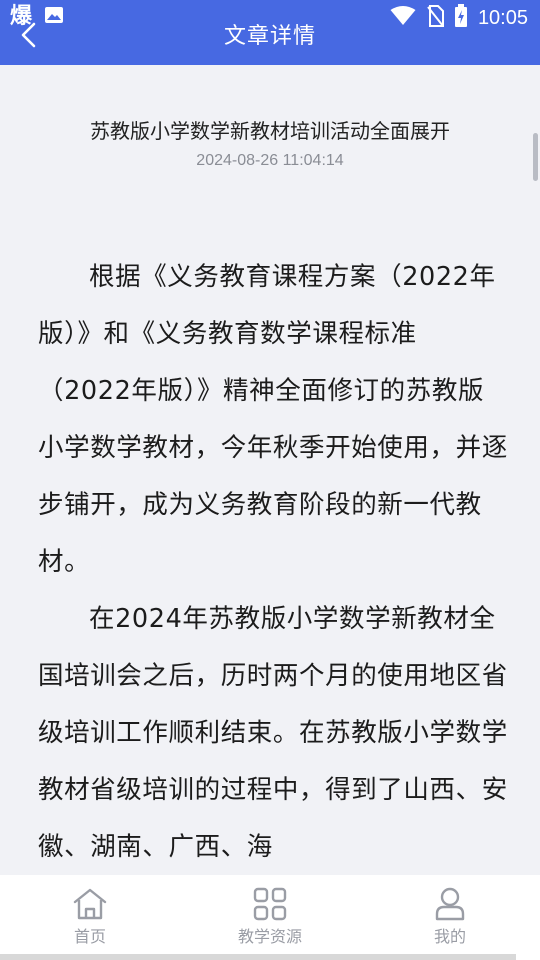  I want to click on nav-label-teaching-resources: 教学资源, so click(269, 936).